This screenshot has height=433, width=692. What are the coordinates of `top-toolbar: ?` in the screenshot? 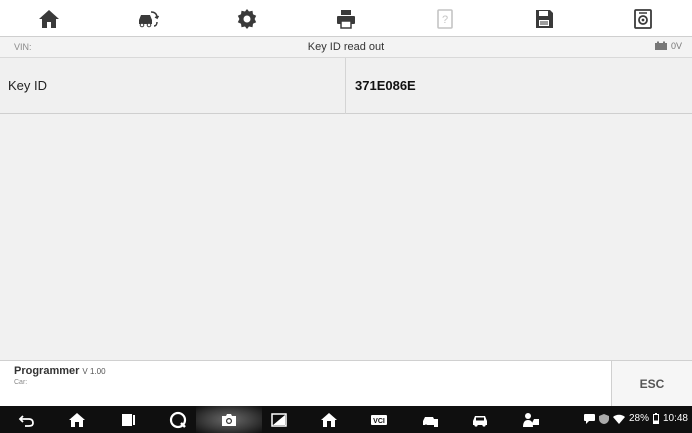 It's located at (346, 18).